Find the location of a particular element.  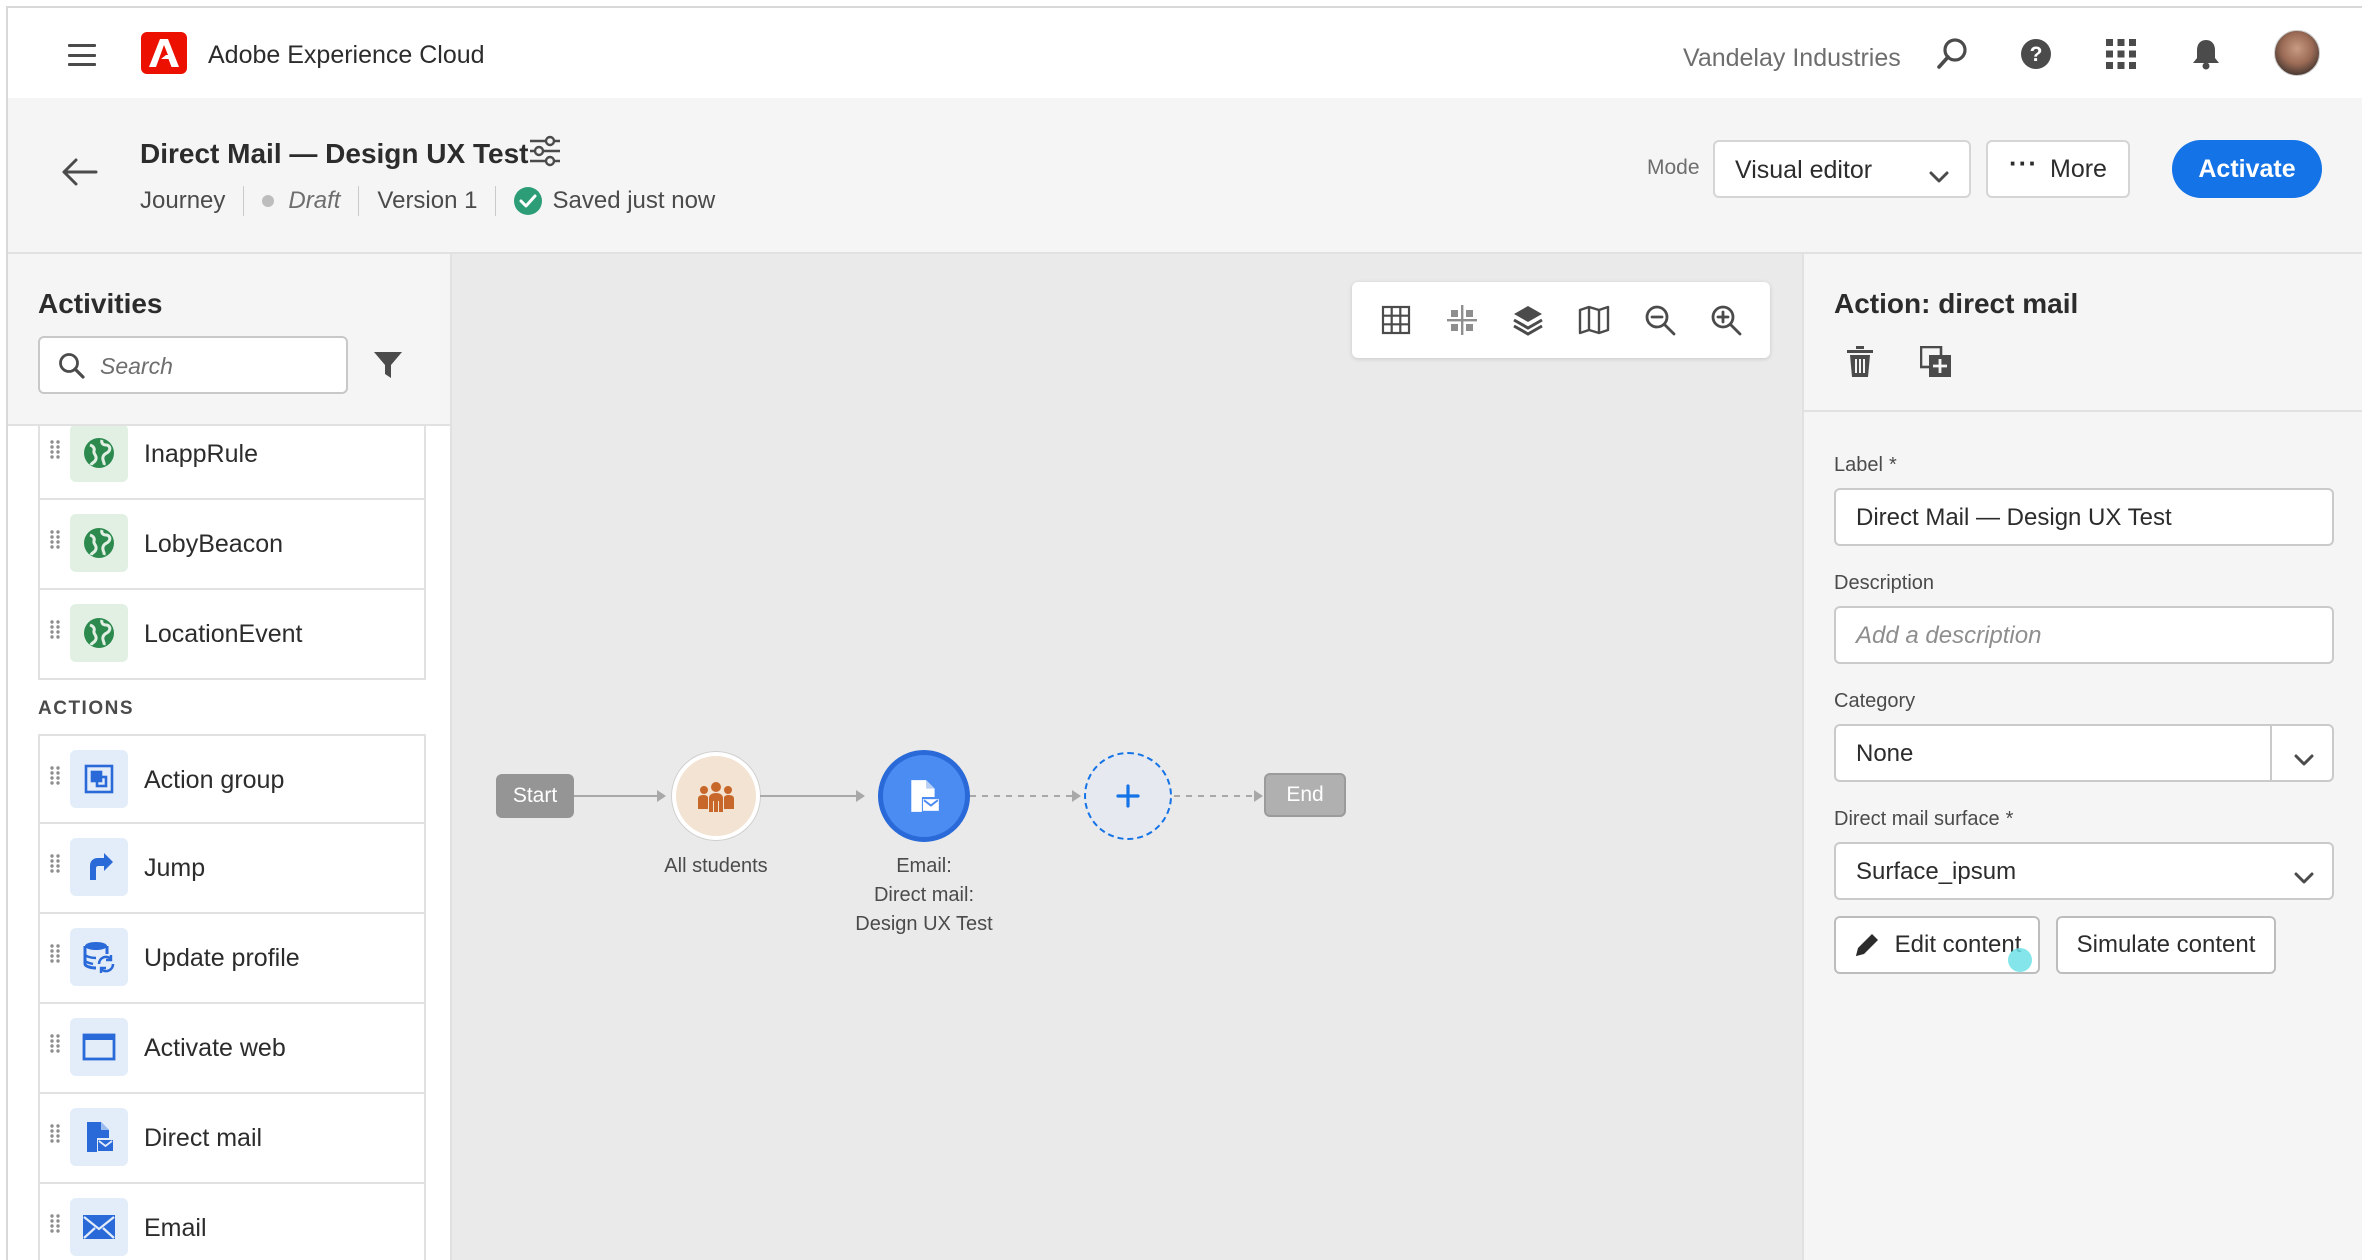

filter-funnel-icon is located at coordinates (388, 367).